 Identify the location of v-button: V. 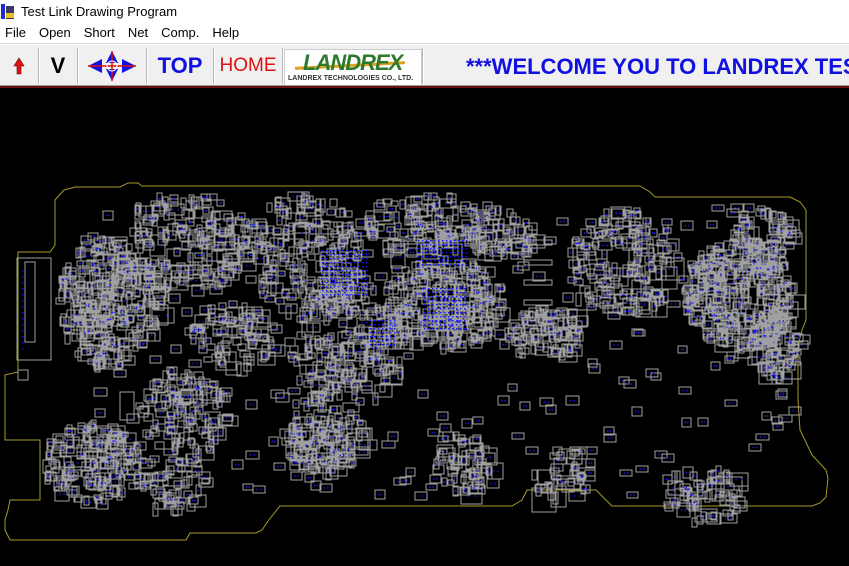
(58, 66).